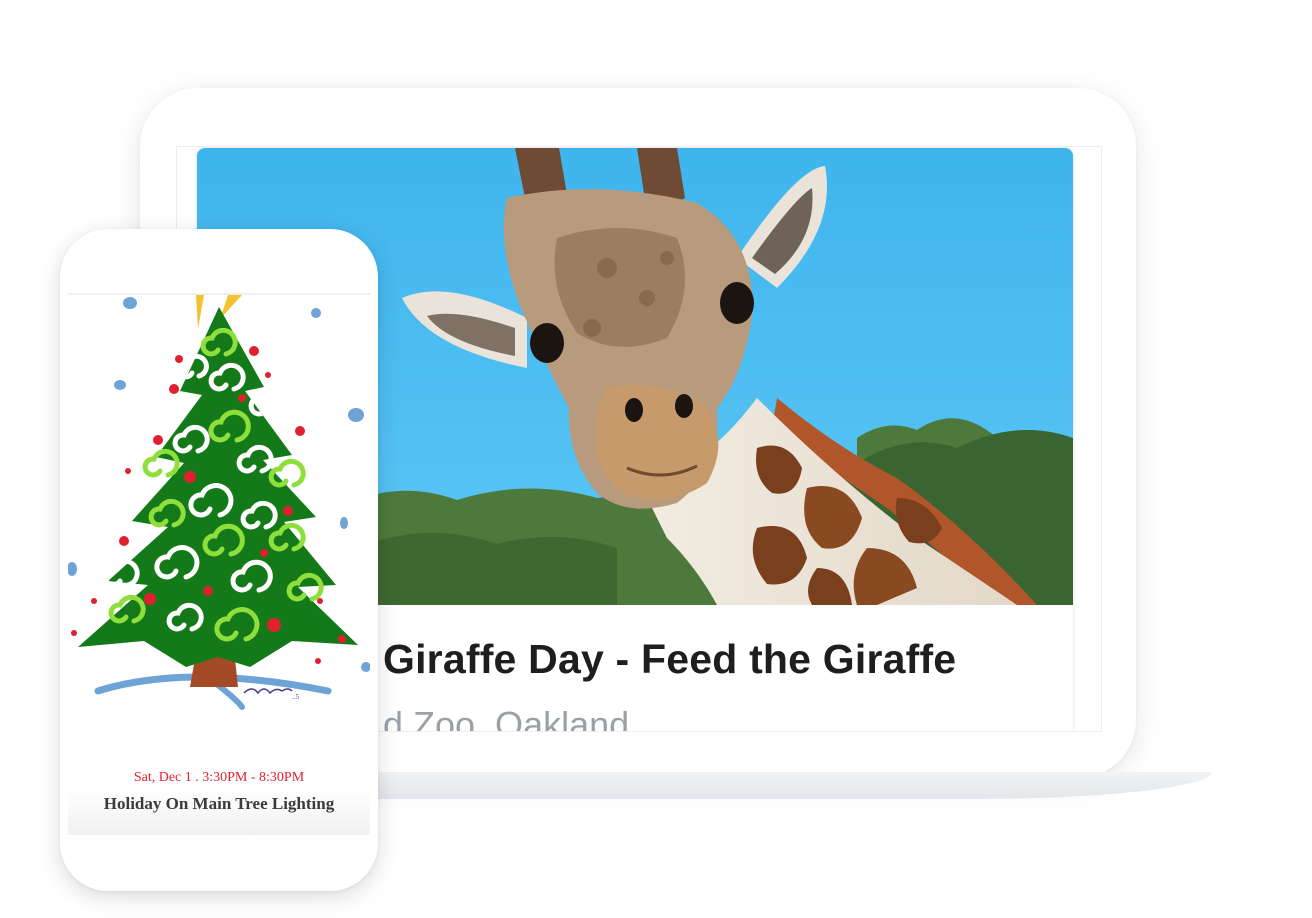 The width and height of the screenshot is (1312, 918). I want to click on svg-text: ..5, so click(296, 697).